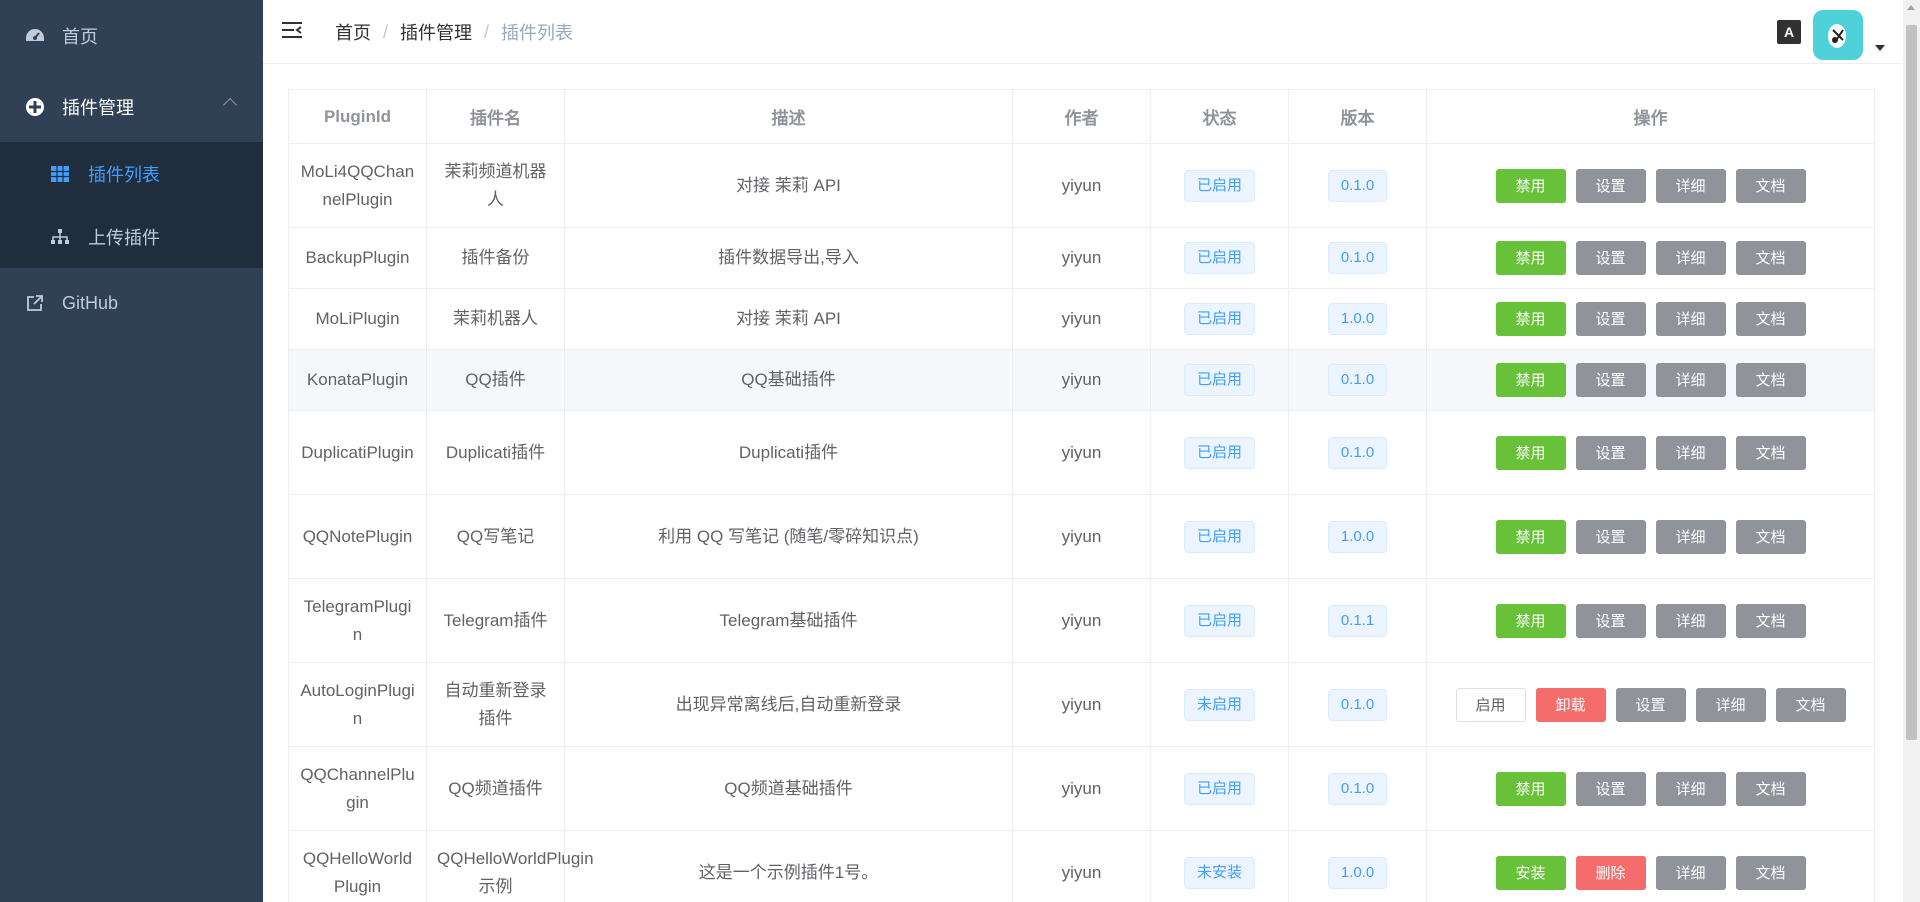  What do you see at coordinates (353, 32) in the screenshot?
I see `breadcrumb-home: 首页` at bounding box center [353, 32].